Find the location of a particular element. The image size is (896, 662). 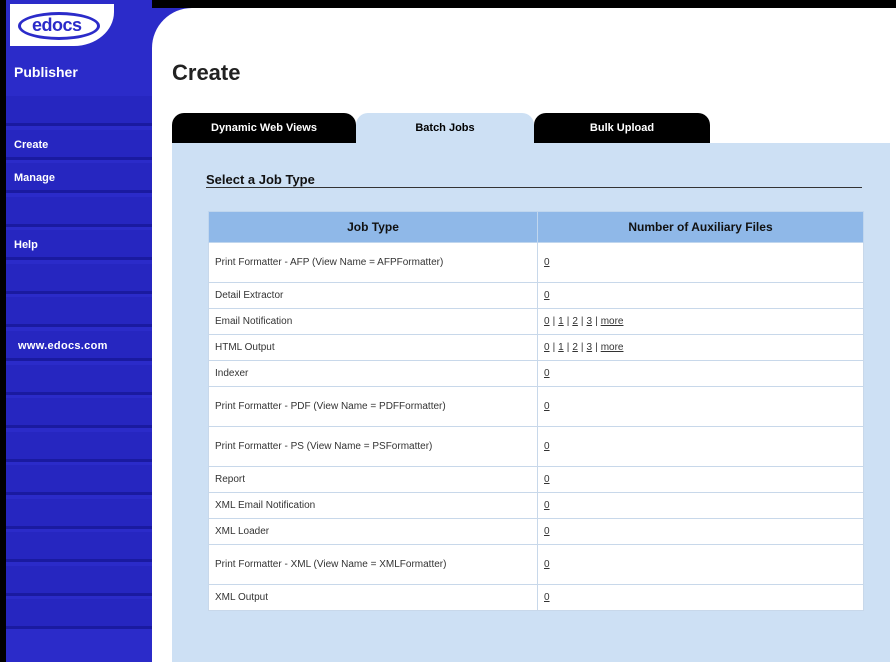

table-row: Detail Extractor 0 is located at coordinates (536, 295).